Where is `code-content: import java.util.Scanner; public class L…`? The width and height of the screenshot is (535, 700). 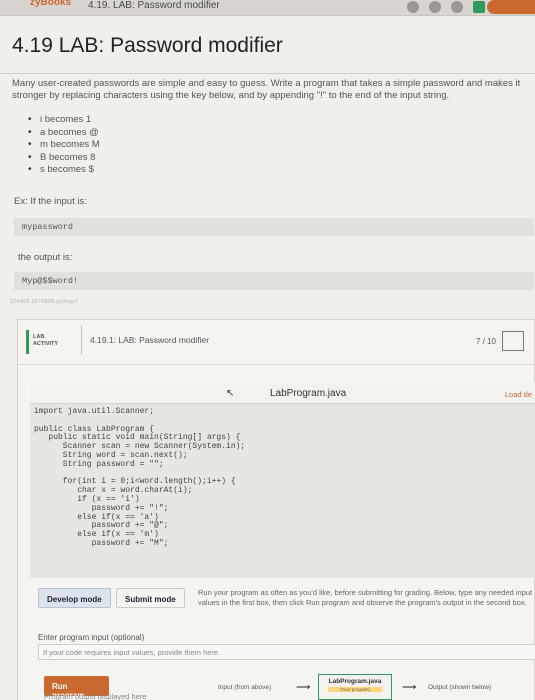
code-content: import java.util.Scanner; public class L… is located at coordinates (139, 478).